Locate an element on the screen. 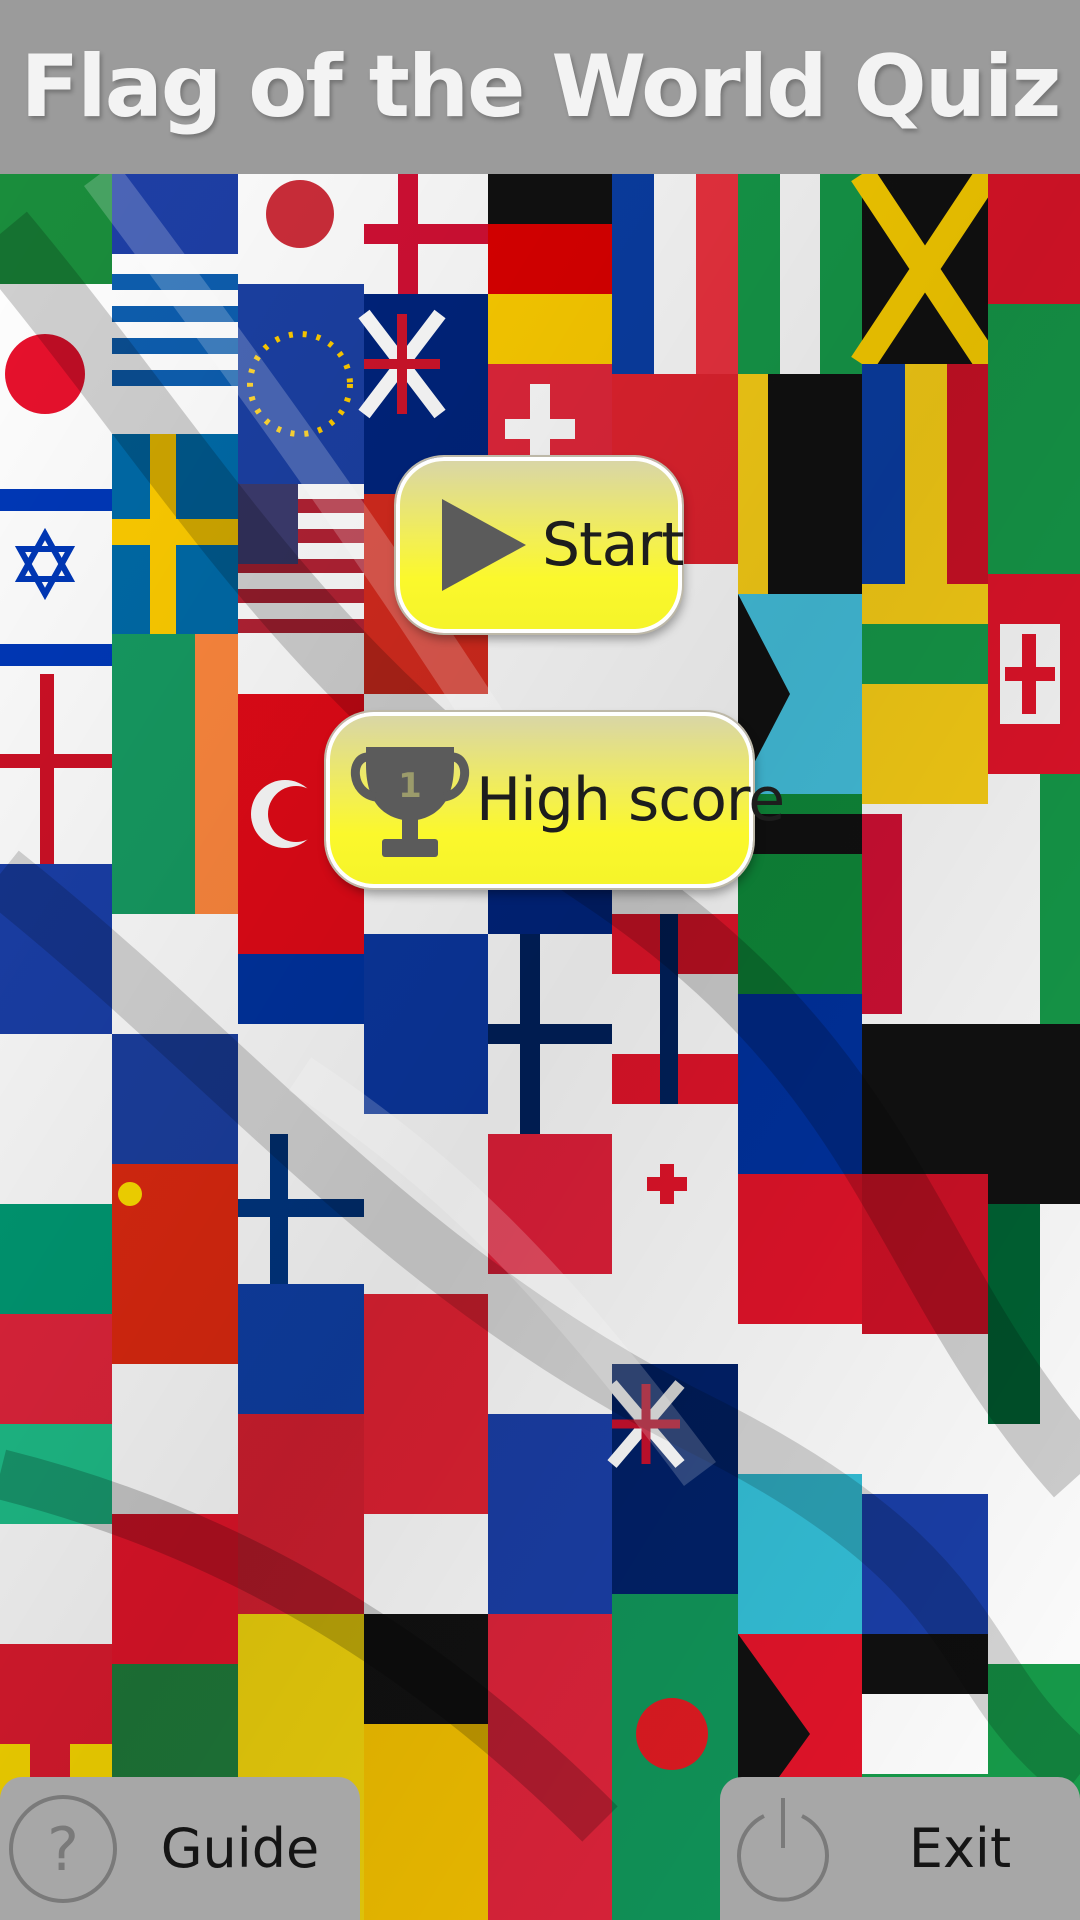 This screenshot has width=1080, height=1920. power-icon is located at coordinates (783, 1849).